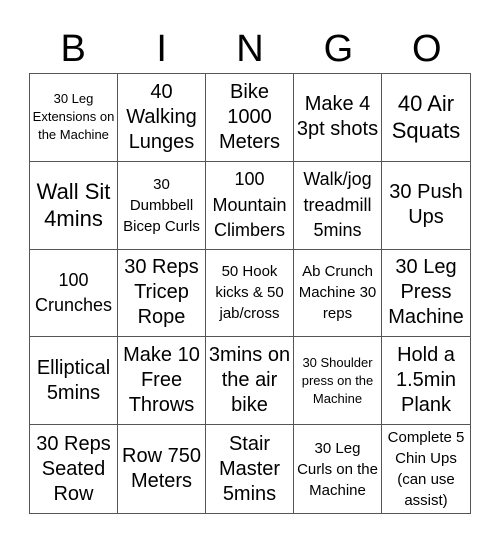  I want to click on bingo-cell: Stair Master 5mins, so click(250, 469).